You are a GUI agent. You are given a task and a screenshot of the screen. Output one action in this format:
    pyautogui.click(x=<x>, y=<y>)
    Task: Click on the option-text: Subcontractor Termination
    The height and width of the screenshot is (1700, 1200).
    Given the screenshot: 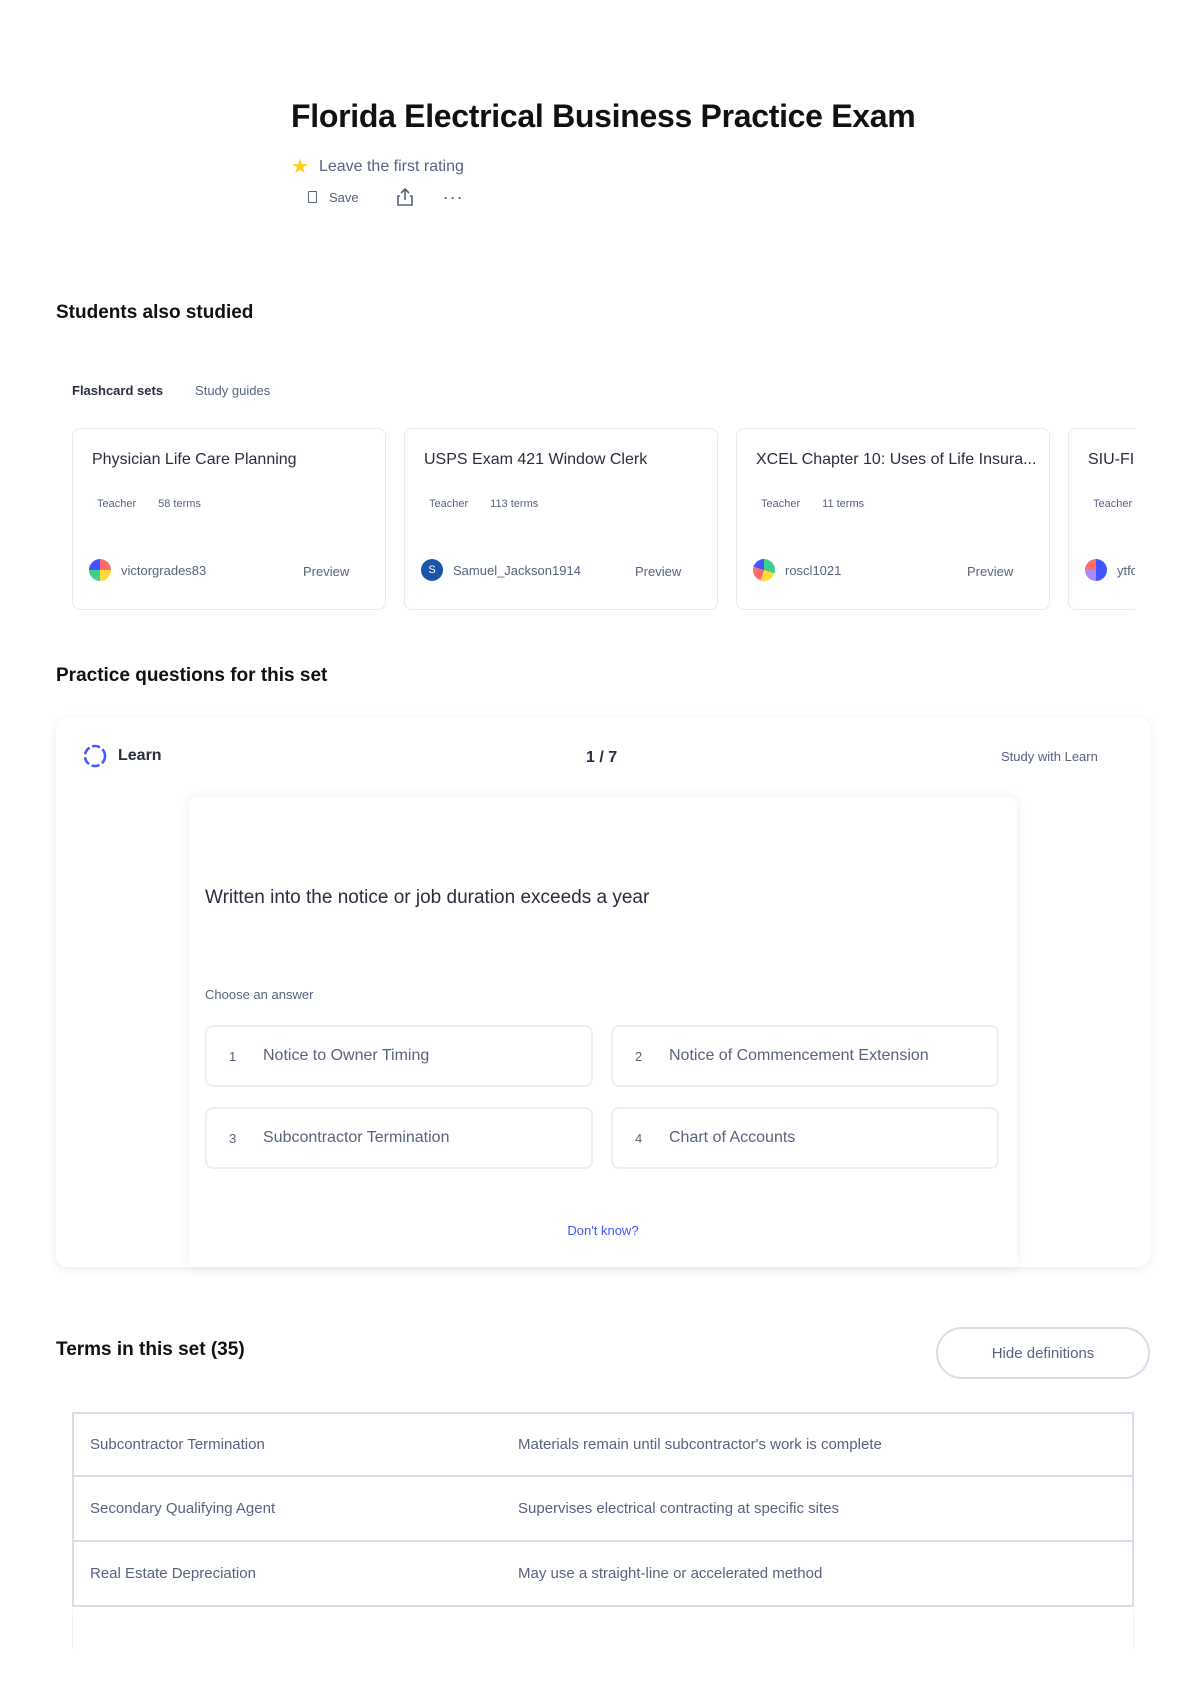 What is the action you would take?
    pyautogui.click(x=356, y=1137)
    